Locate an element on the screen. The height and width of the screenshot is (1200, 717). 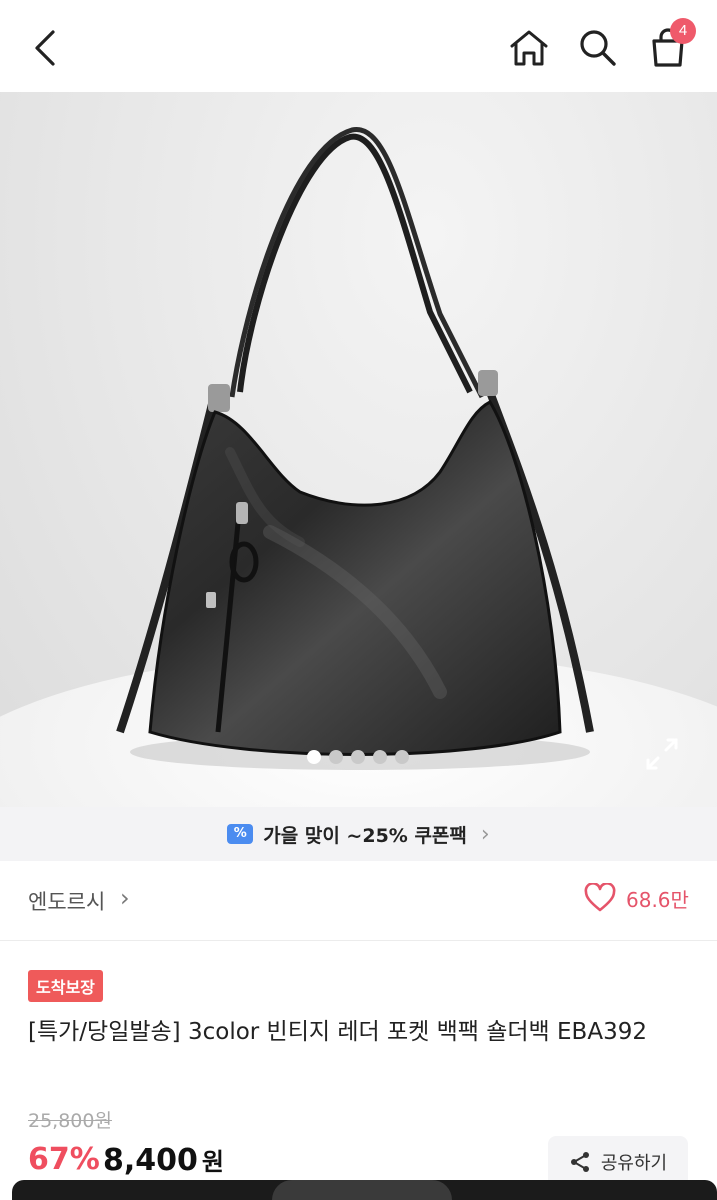
share-icon is located at coordinates (579, 1162).